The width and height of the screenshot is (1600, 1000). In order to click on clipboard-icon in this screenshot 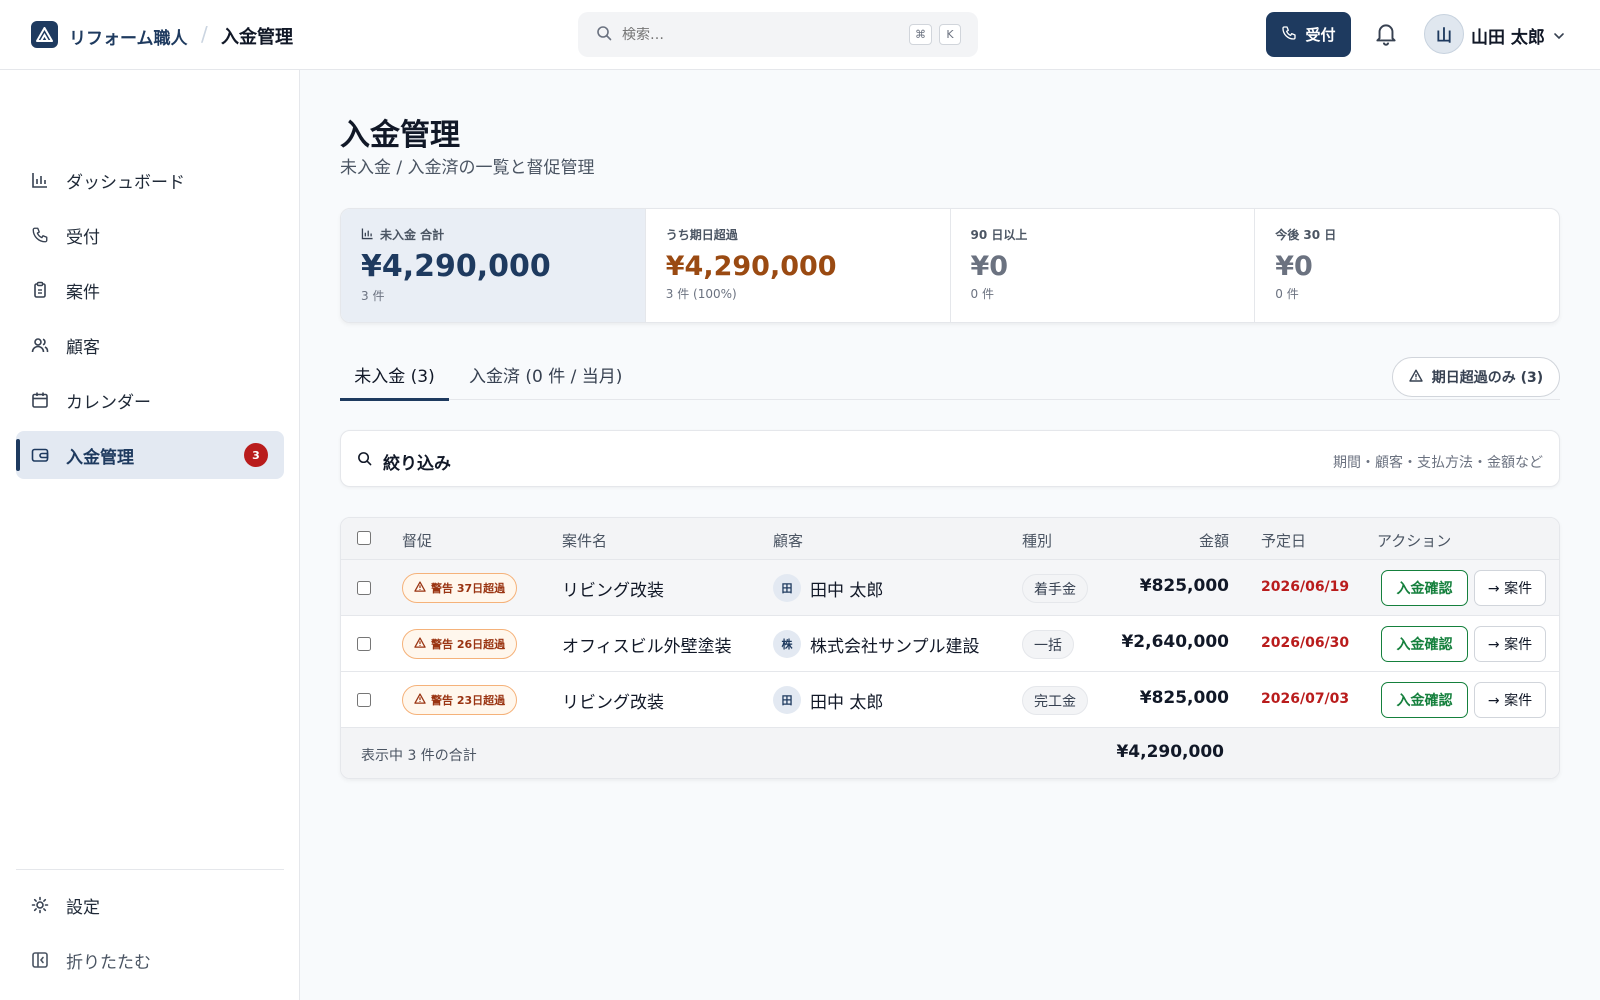, I will do `click(40, 290)`.